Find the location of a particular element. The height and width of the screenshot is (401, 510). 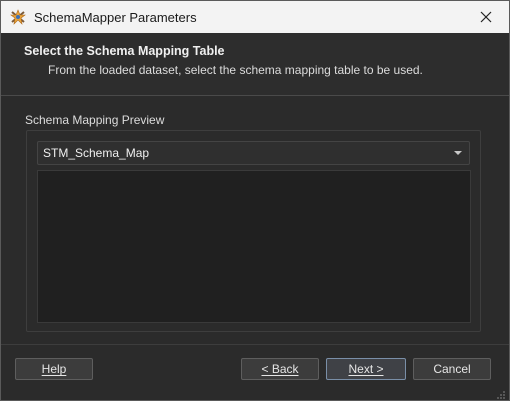

resize-grip-icon is located at coordinates (501, 393).